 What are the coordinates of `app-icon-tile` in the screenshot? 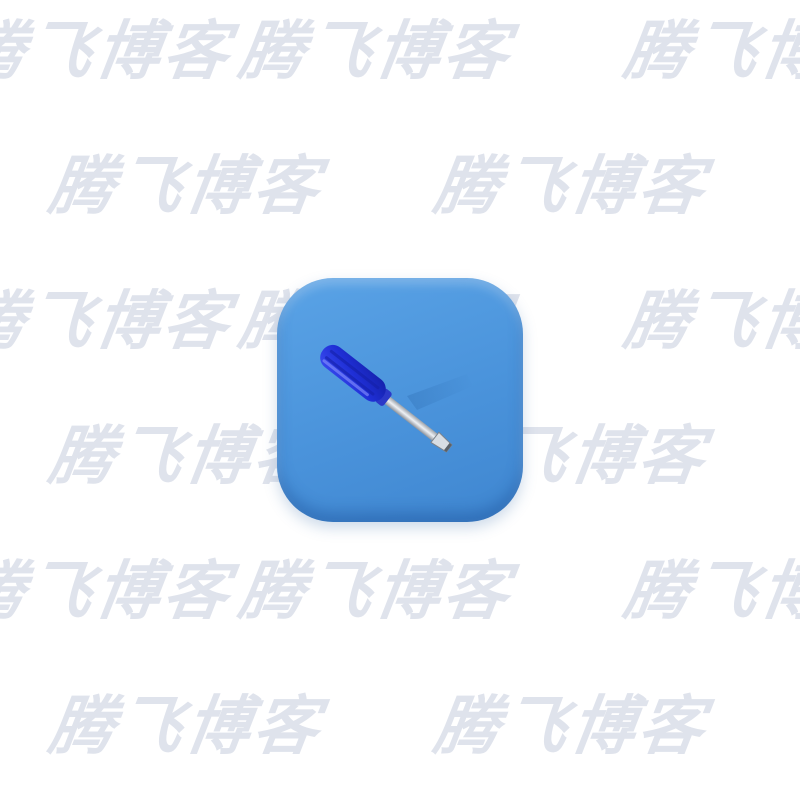 It's located at (400, 400).